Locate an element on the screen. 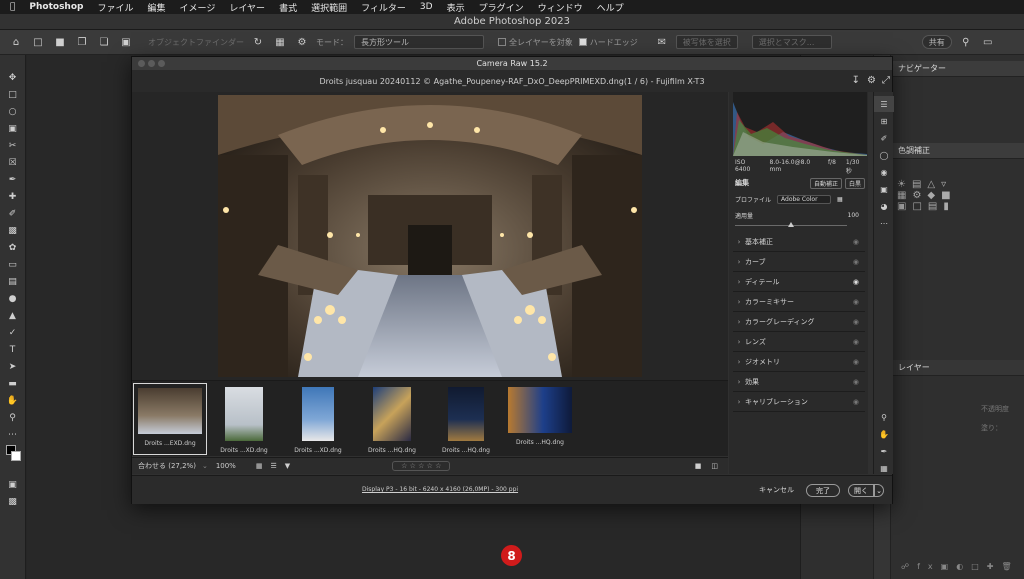 The width and height of the screenshot is (1024, 579). add-selection-icon: ❐ is located at coordinates (82, 42).